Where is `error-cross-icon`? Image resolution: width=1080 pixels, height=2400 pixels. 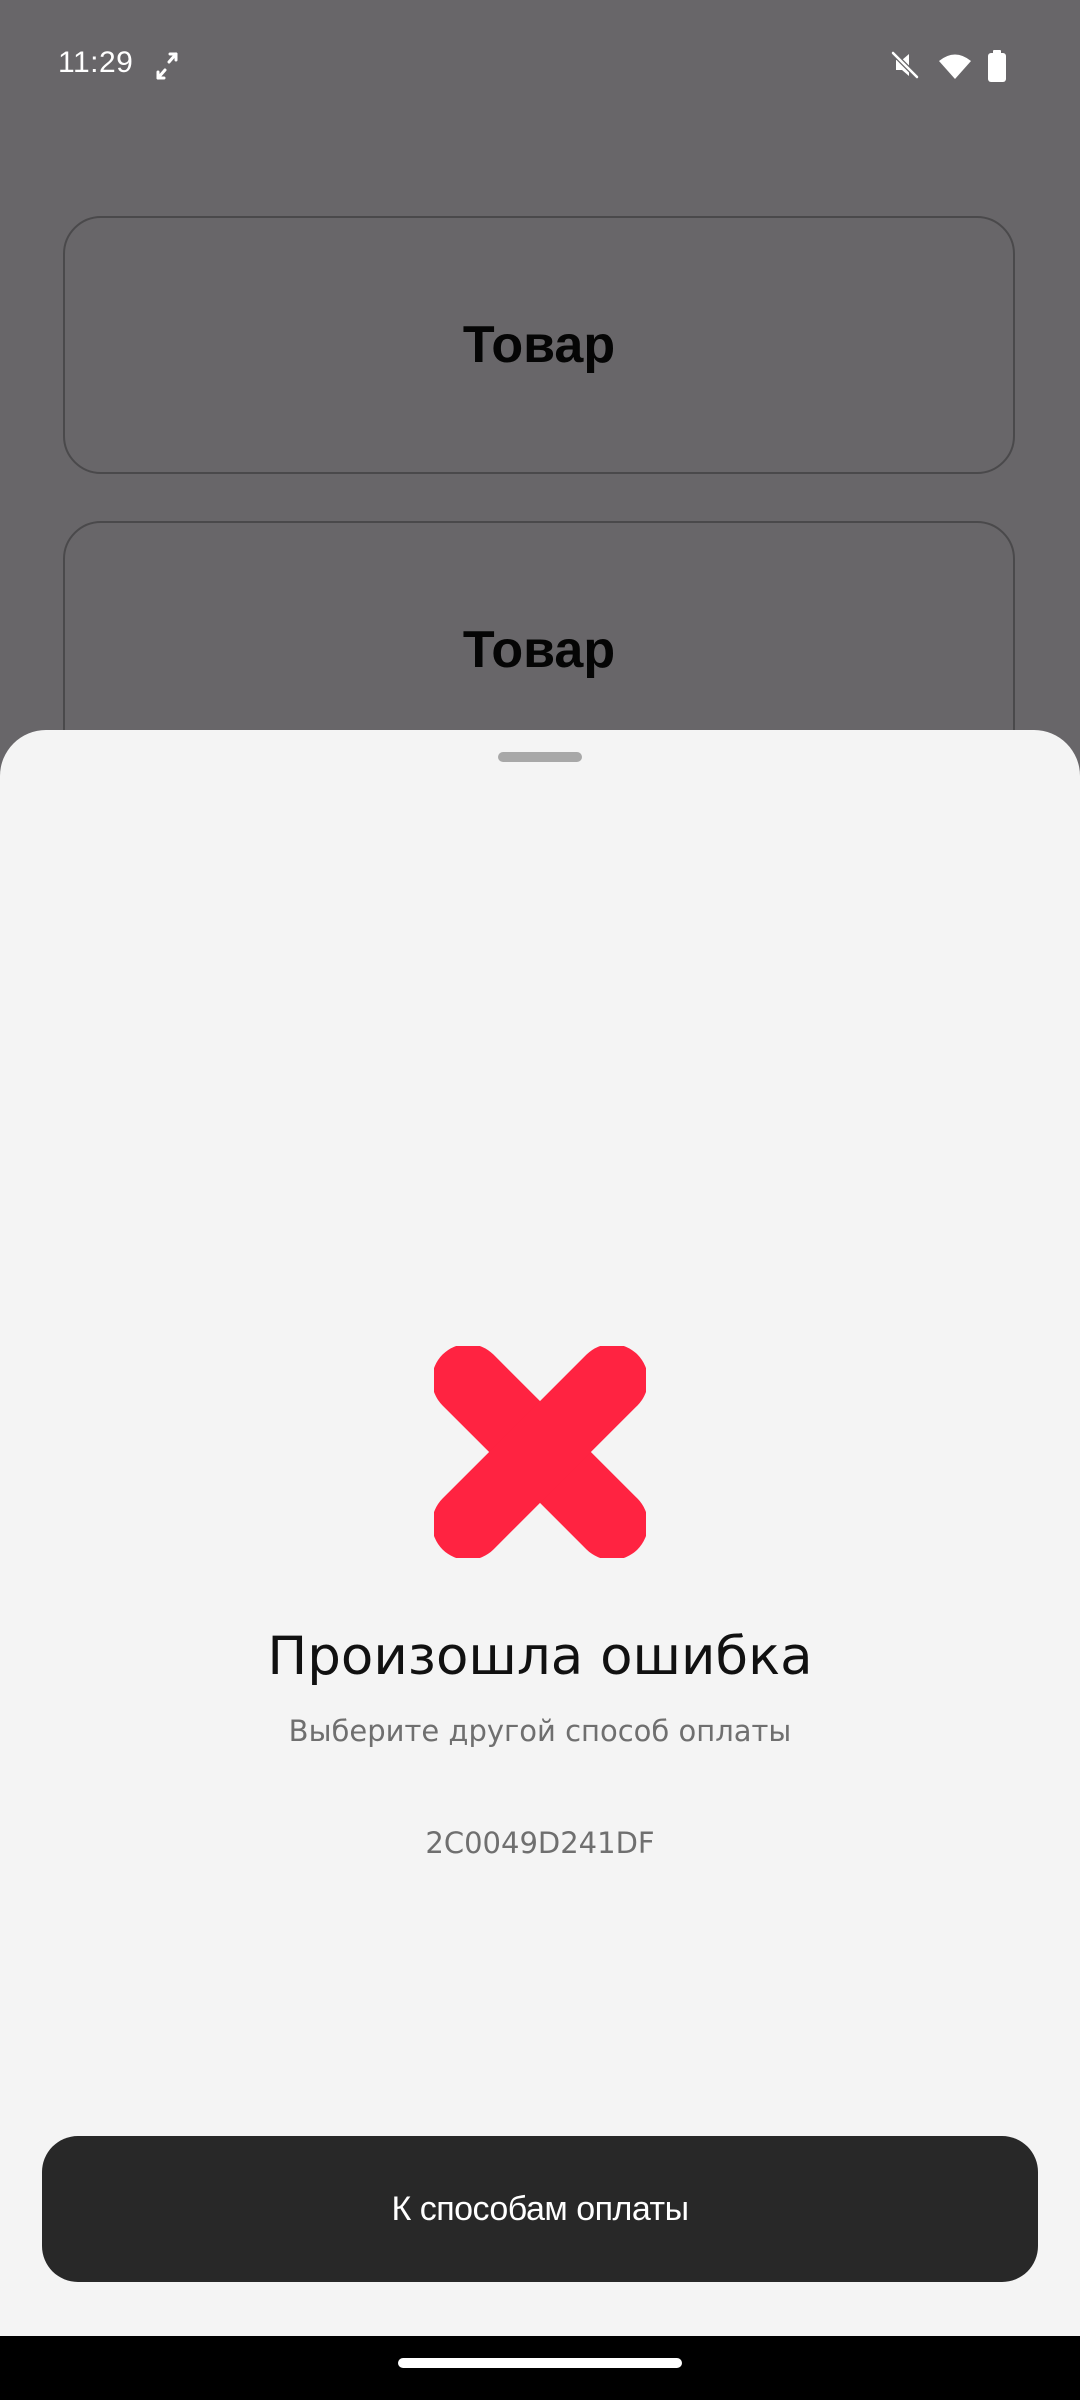
error-cross-icon is located at coordinates (540, 1452).